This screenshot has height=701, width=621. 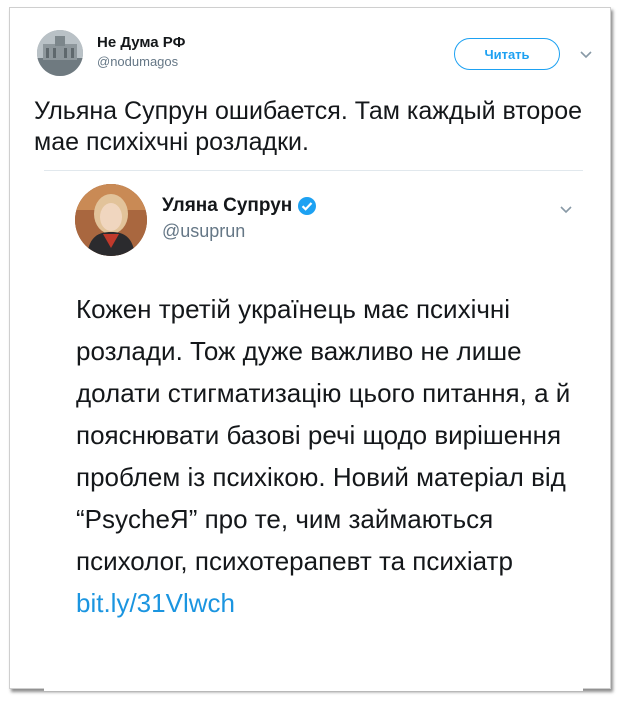 I want to click on quoted-author-name: Уляна Супрун, so click(x=227, y=206).